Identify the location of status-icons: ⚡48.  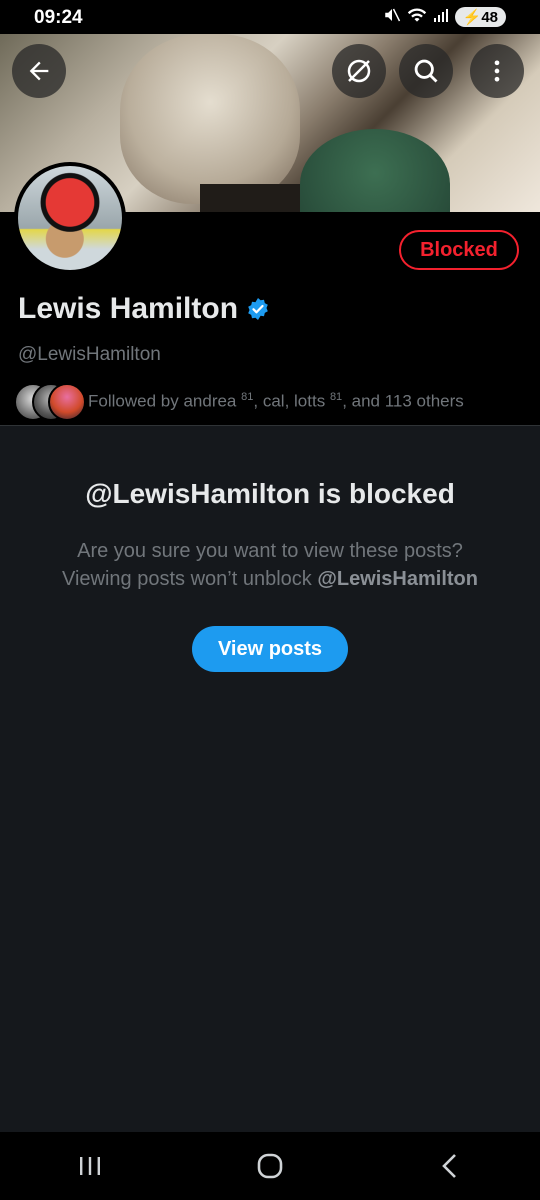
(444, 16).